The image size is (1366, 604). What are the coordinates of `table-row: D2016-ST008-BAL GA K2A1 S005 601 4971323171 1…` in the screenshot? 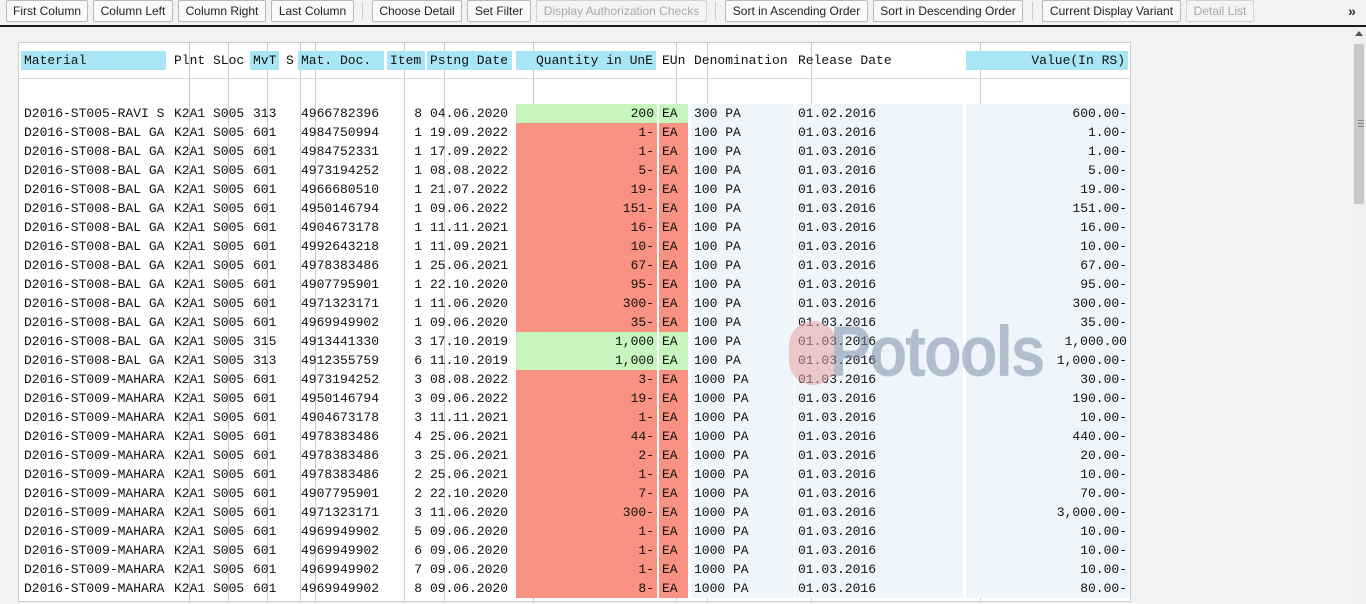 It's located at (574, 303).